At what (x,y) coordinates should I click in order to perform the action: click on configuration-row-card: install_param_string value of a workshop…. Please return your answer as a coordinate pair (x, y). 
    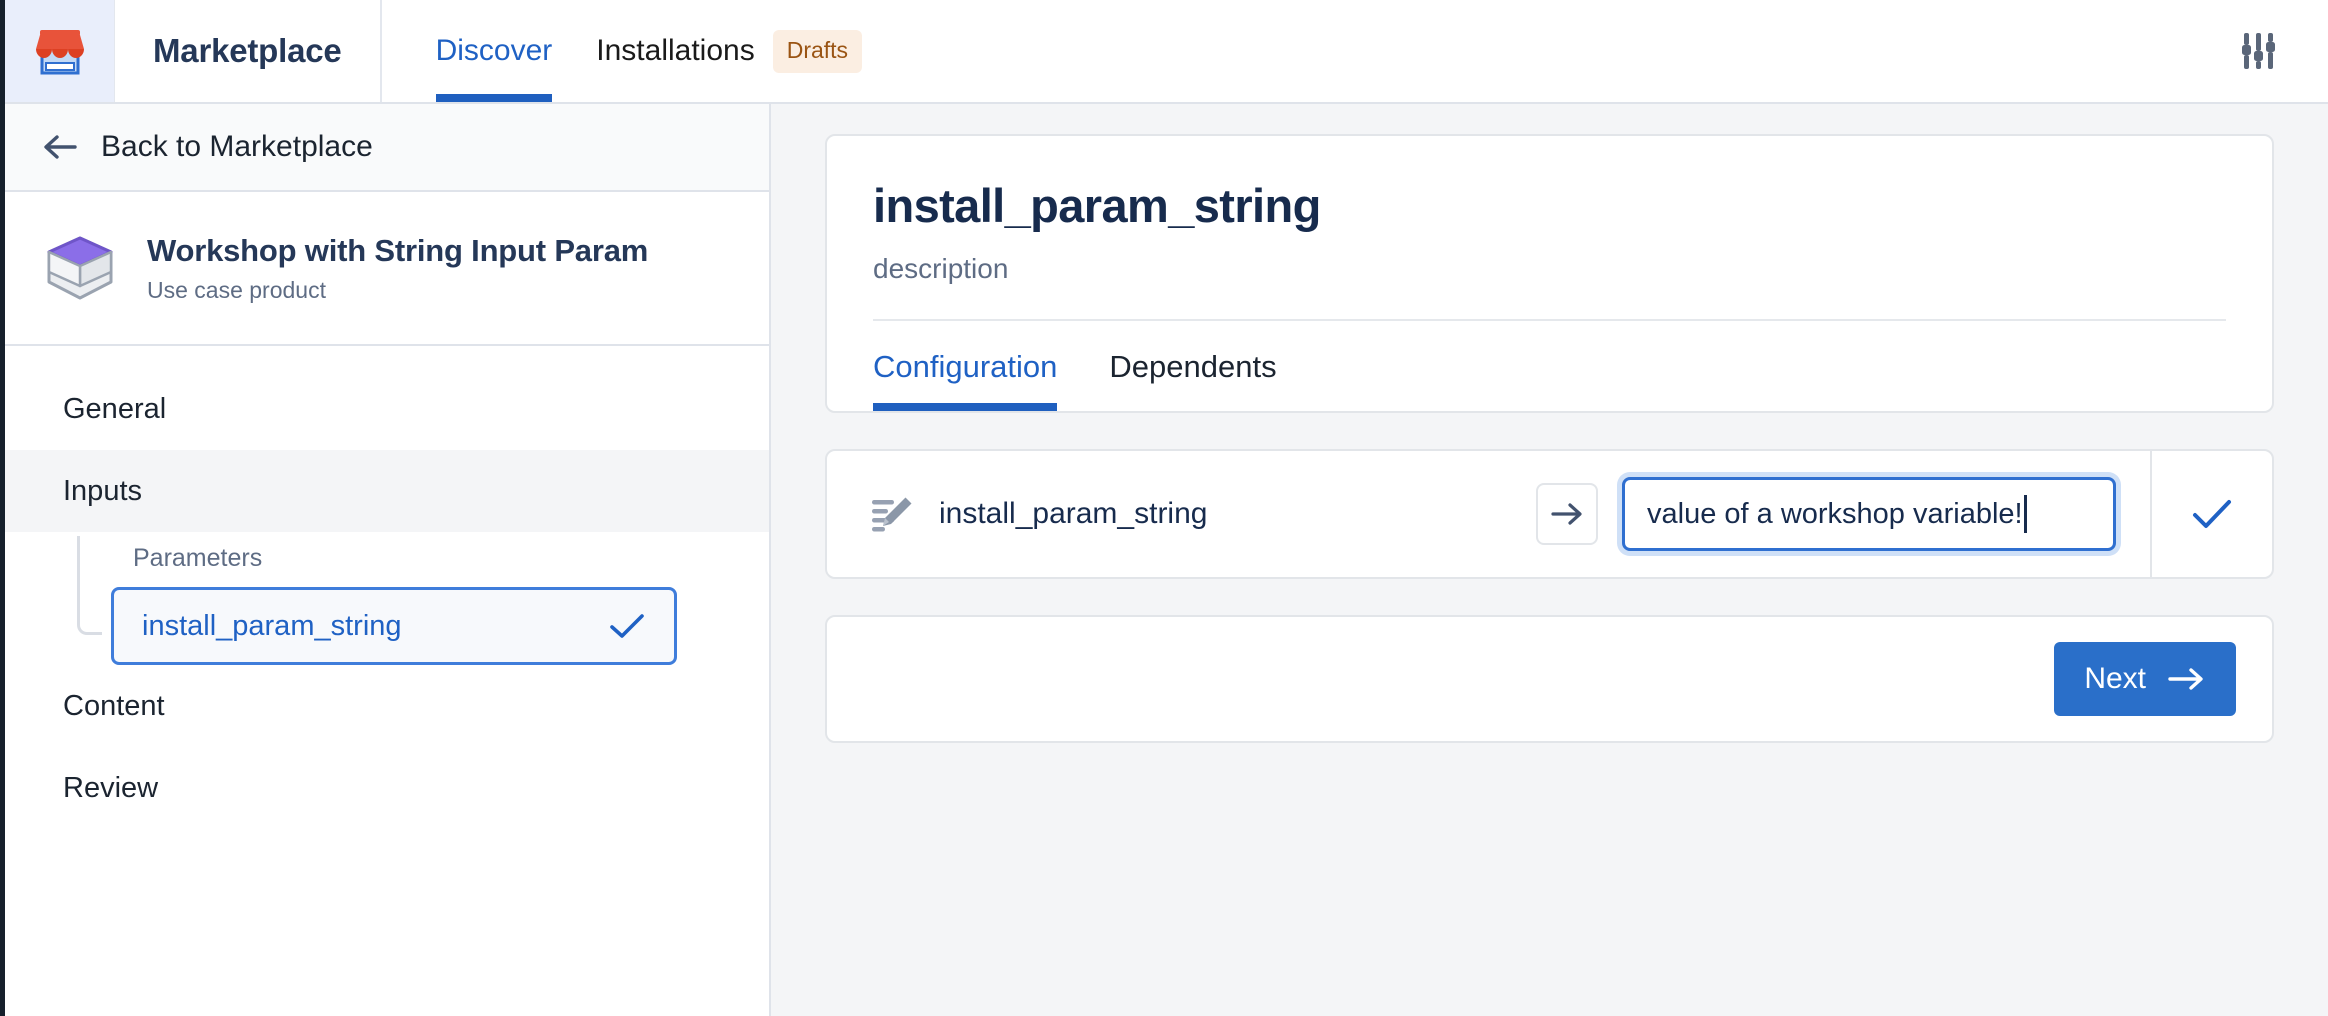
    Looking at the image, I should click on (1549, 514).